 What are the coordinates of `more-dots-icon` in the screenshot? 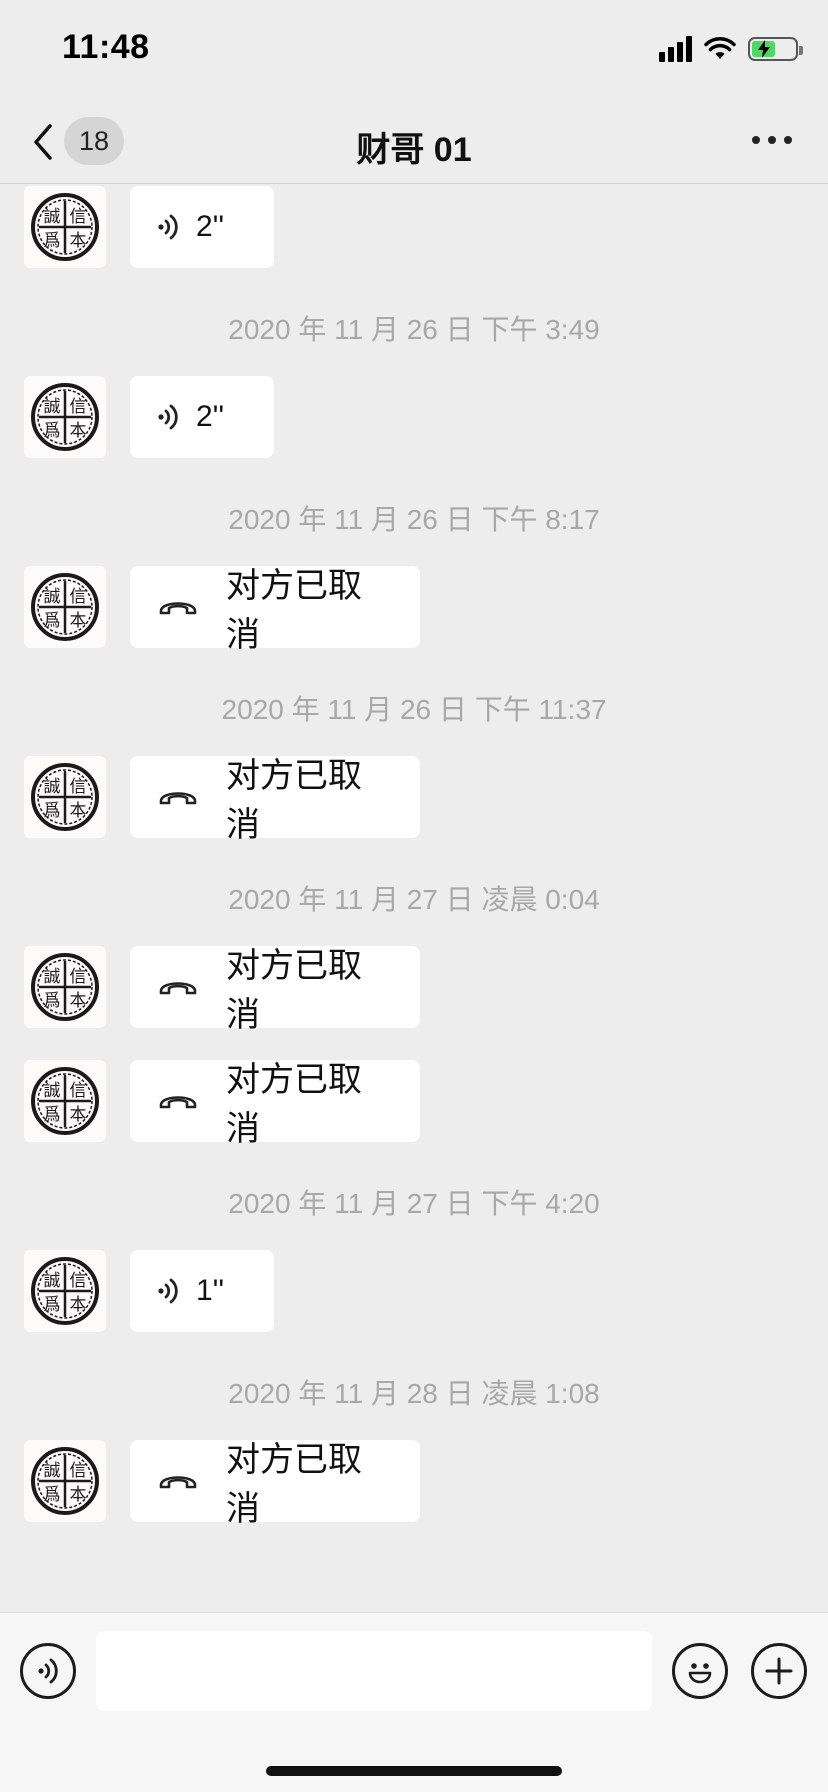 It's located at (756, 140).